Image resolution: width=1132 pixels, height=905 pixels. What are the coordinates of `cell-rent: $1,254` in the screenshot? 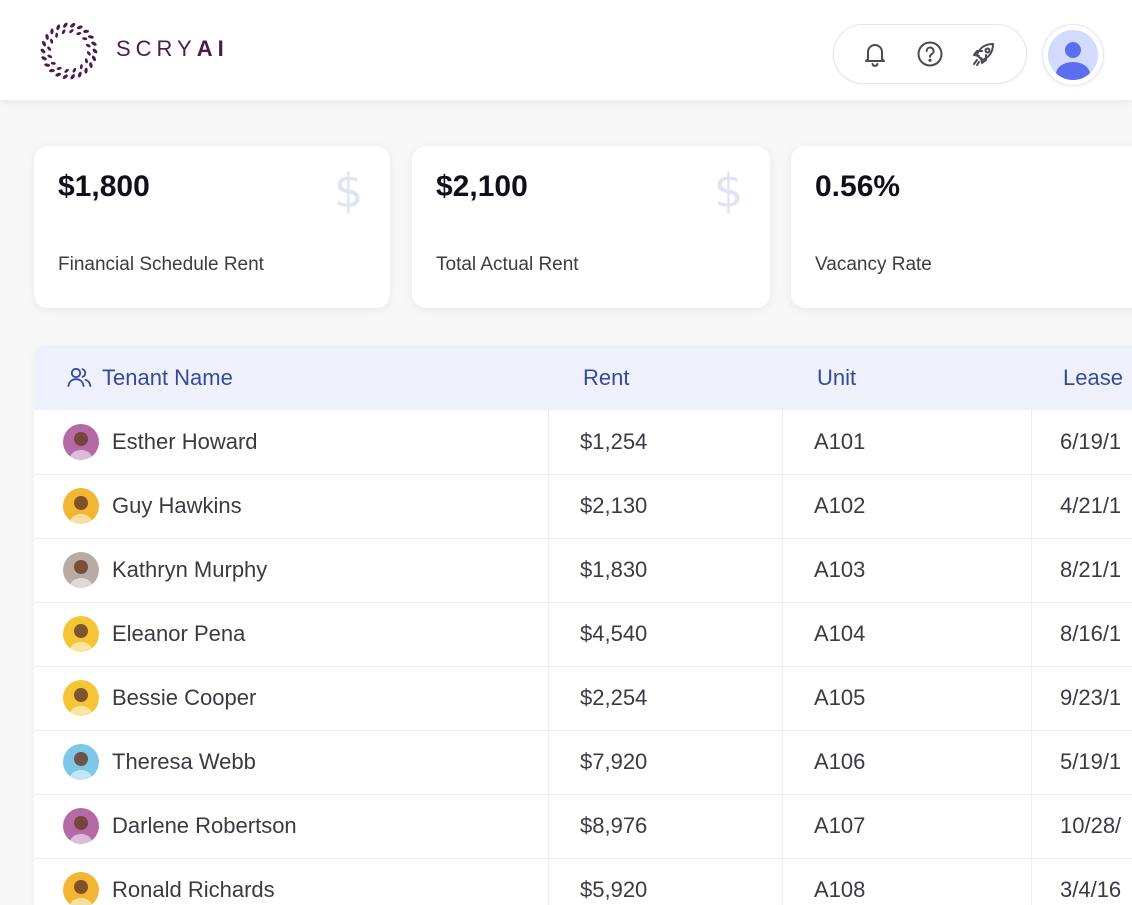 It's located at (614, 441).